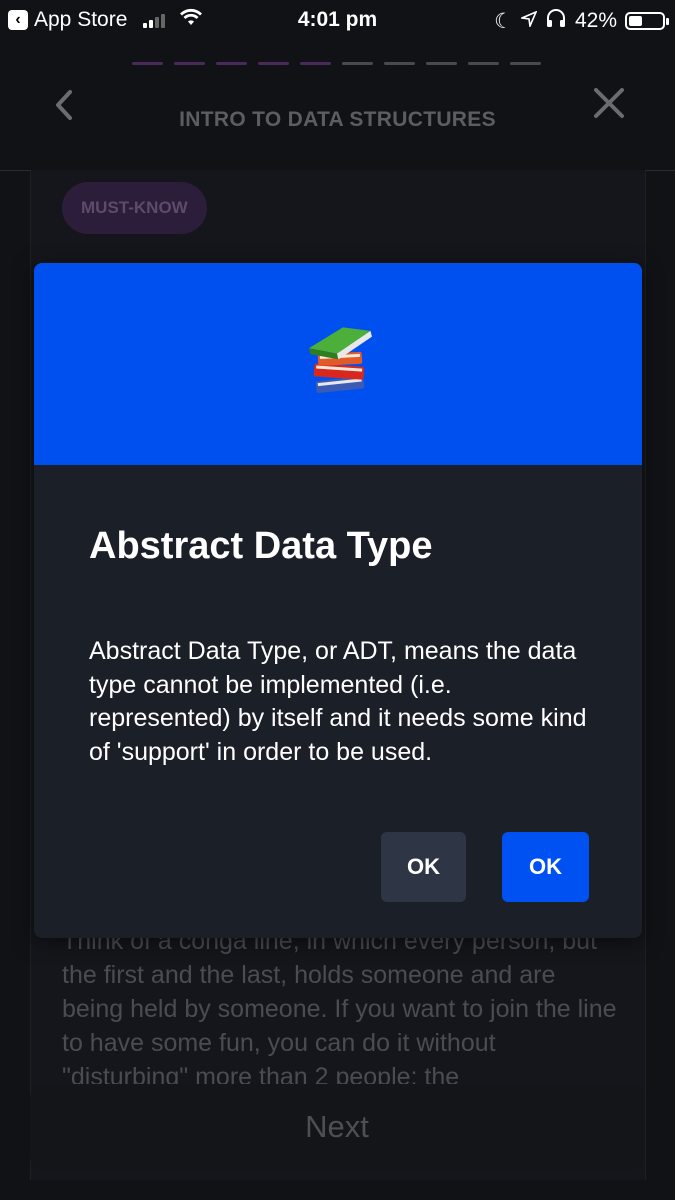 The width and height of the screenshot is (675, 1200). I want to click on battery-fill, so click(636, 21).